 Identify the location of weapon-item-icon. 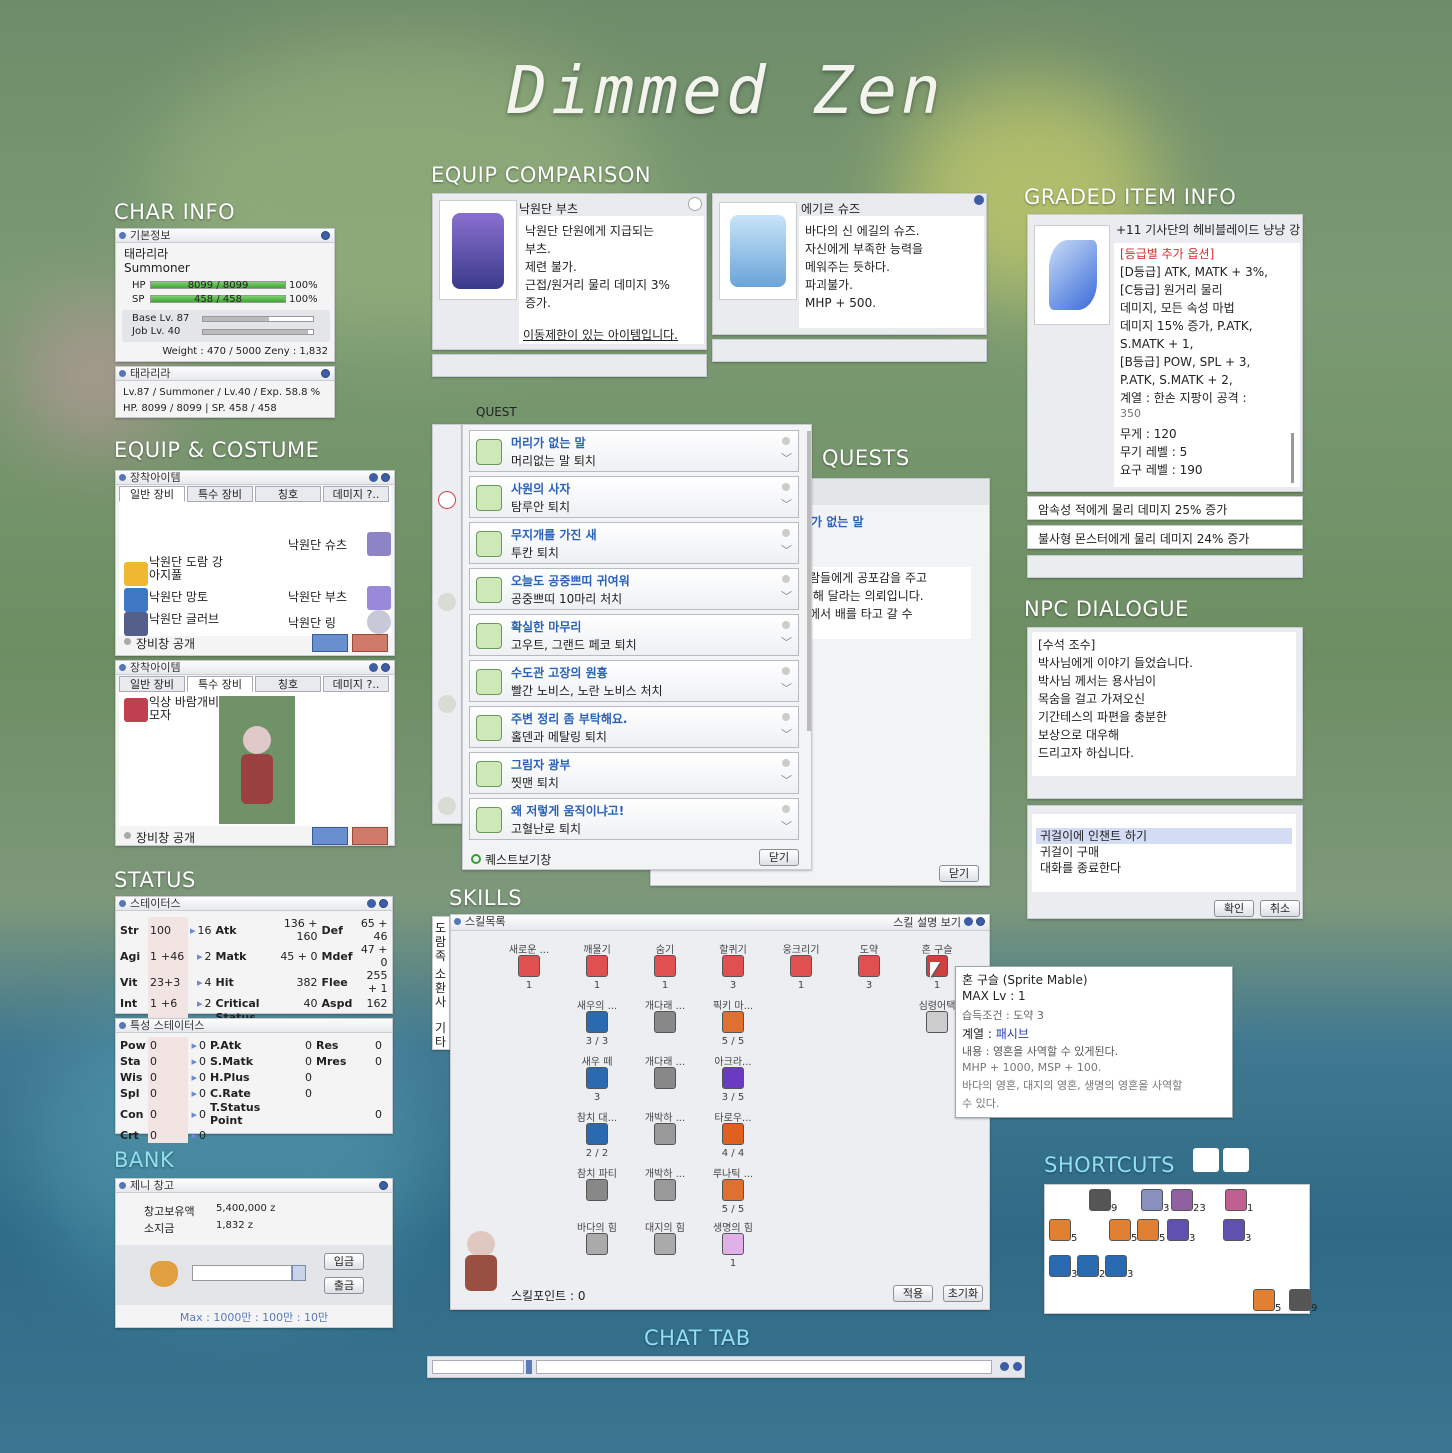
(136, 574).